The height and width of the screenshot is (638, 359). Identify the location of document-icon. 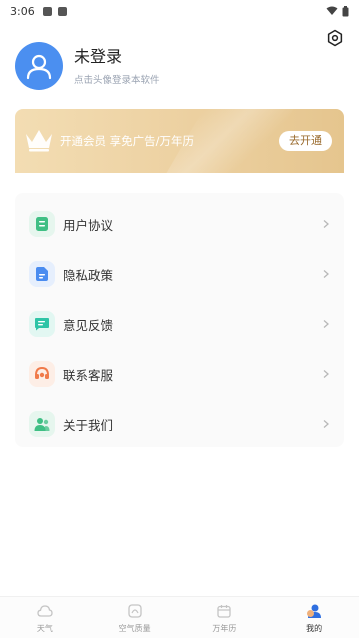
(42, 224).